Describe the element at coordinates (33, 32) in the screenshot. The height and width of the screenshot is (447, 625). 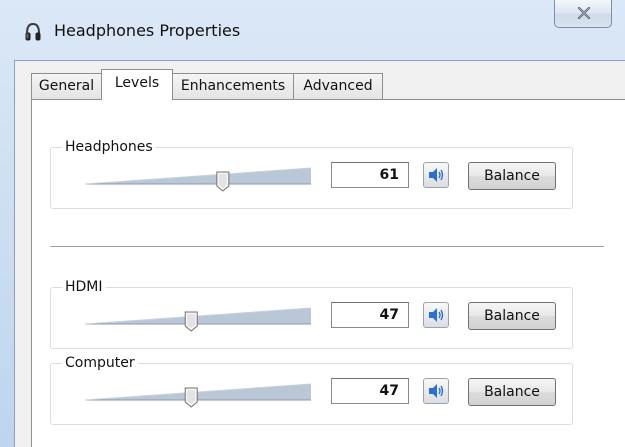
I see `headphones-icon` at that location.